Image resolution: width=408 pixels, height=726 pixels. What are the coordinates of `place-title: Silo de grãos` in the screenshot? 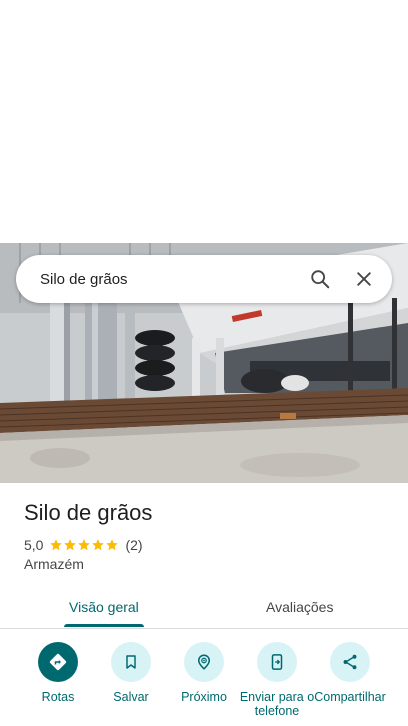 It's located at (88, 512).